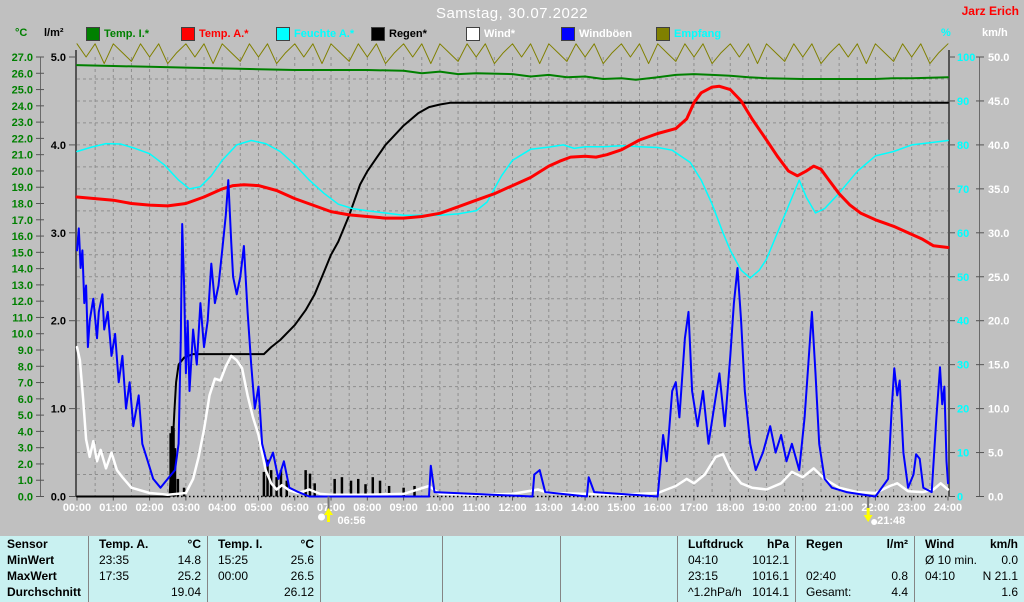  What do you see at coordinates (549, 508) in the screenshot?
I see `x-tick-label: 13:00` at bounding box center [549, 508].